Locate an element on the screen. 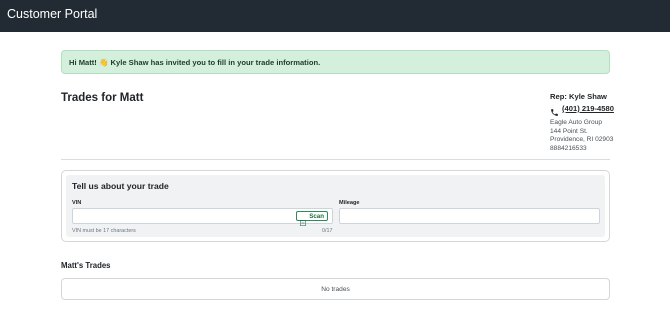 This screenshot has height=319, width=670. mileage-input is located at coordinates (469, 216).